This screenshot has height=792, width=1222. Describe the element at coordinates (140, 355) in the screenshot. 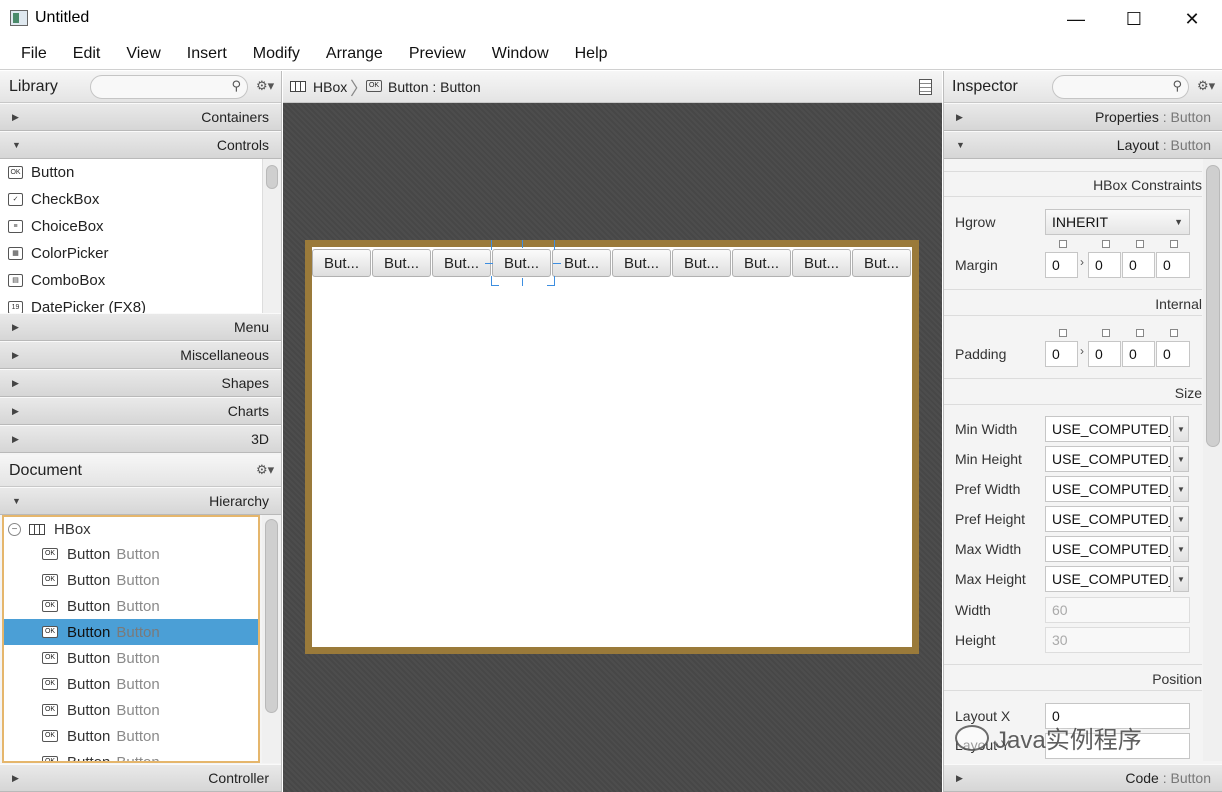

I see `section-miscellaneous: ▶ Miscellaneous` at that location.